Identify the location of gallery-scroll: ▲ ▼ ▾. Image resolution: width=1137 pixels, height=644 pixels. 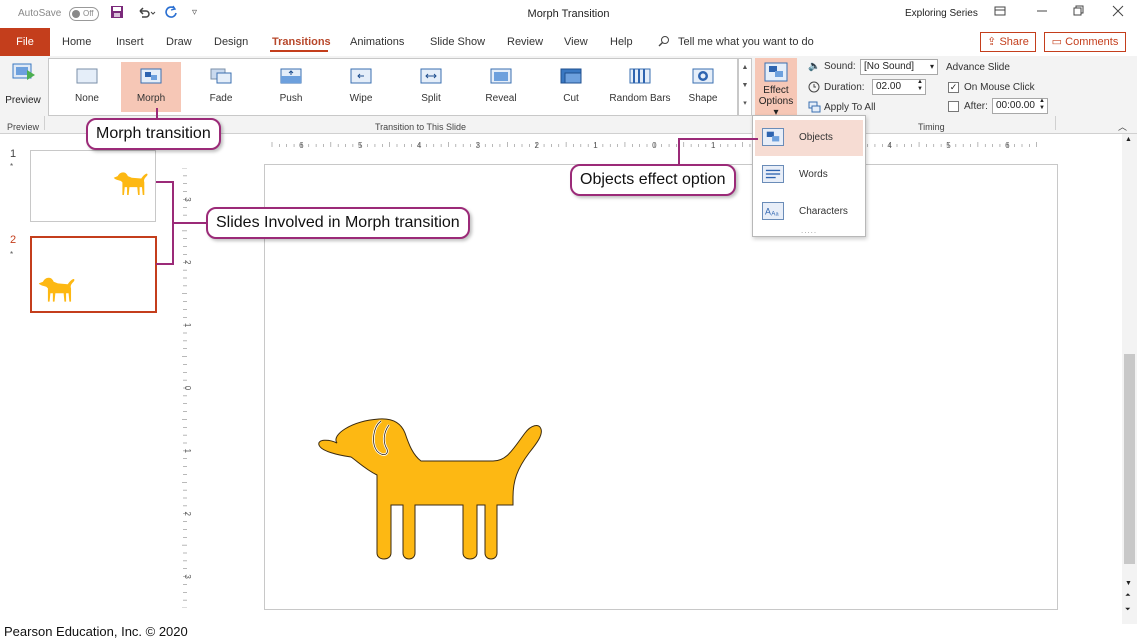
(745, 87).